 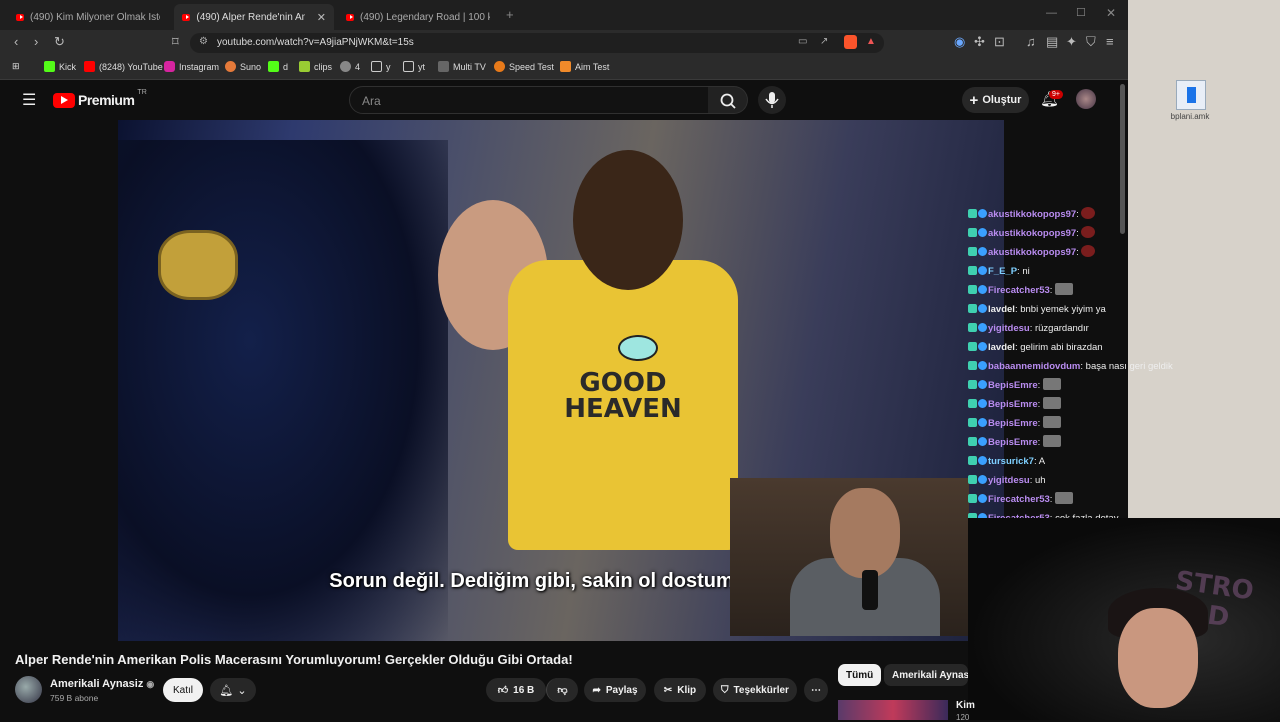 What do you see at coordinates (1011, 461) in the screenshot?
I see `chat-username: tursurick7` at bounding box center [1011, 461].